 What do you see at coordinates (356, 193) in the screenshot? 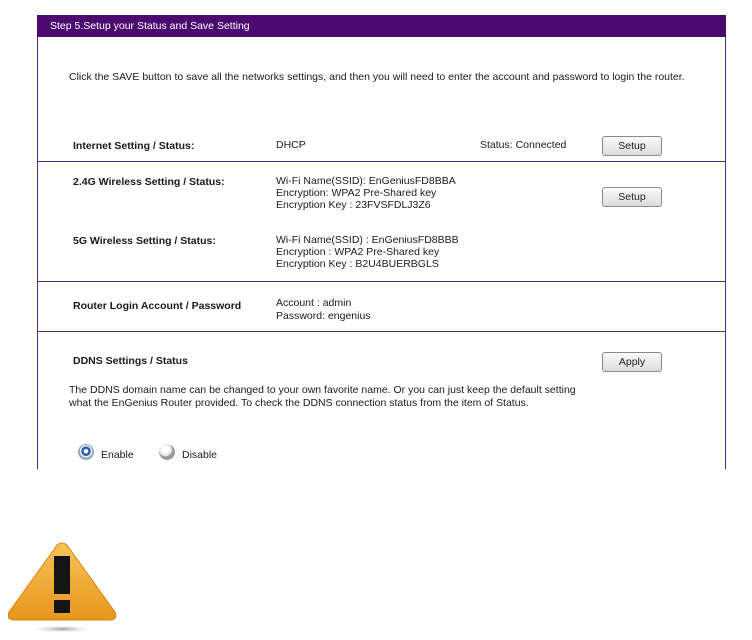
I see `wireless24-encryption: Encryption: WPA2 Pre-Shared key` at bounding box center [356, 193].